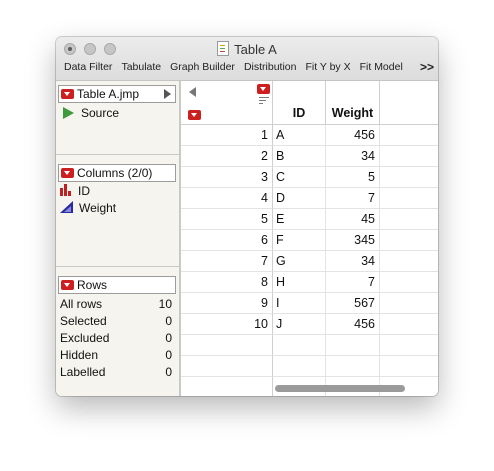 The image size is (494, 471). What do you see at coordinates (67, 173) in the screenshot?
I see `columns-red-triangle-menu` at bounding box center [67, 173].